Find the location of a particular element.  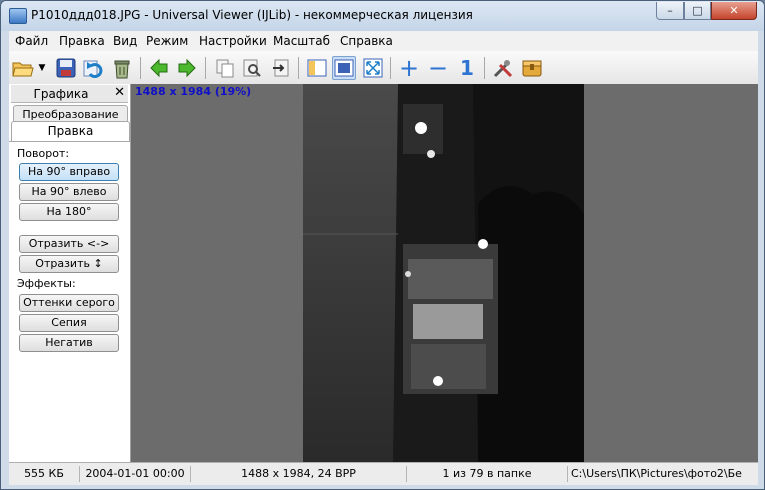

grayscale-button: Оттенки серого is located at coordinates (69, 303).